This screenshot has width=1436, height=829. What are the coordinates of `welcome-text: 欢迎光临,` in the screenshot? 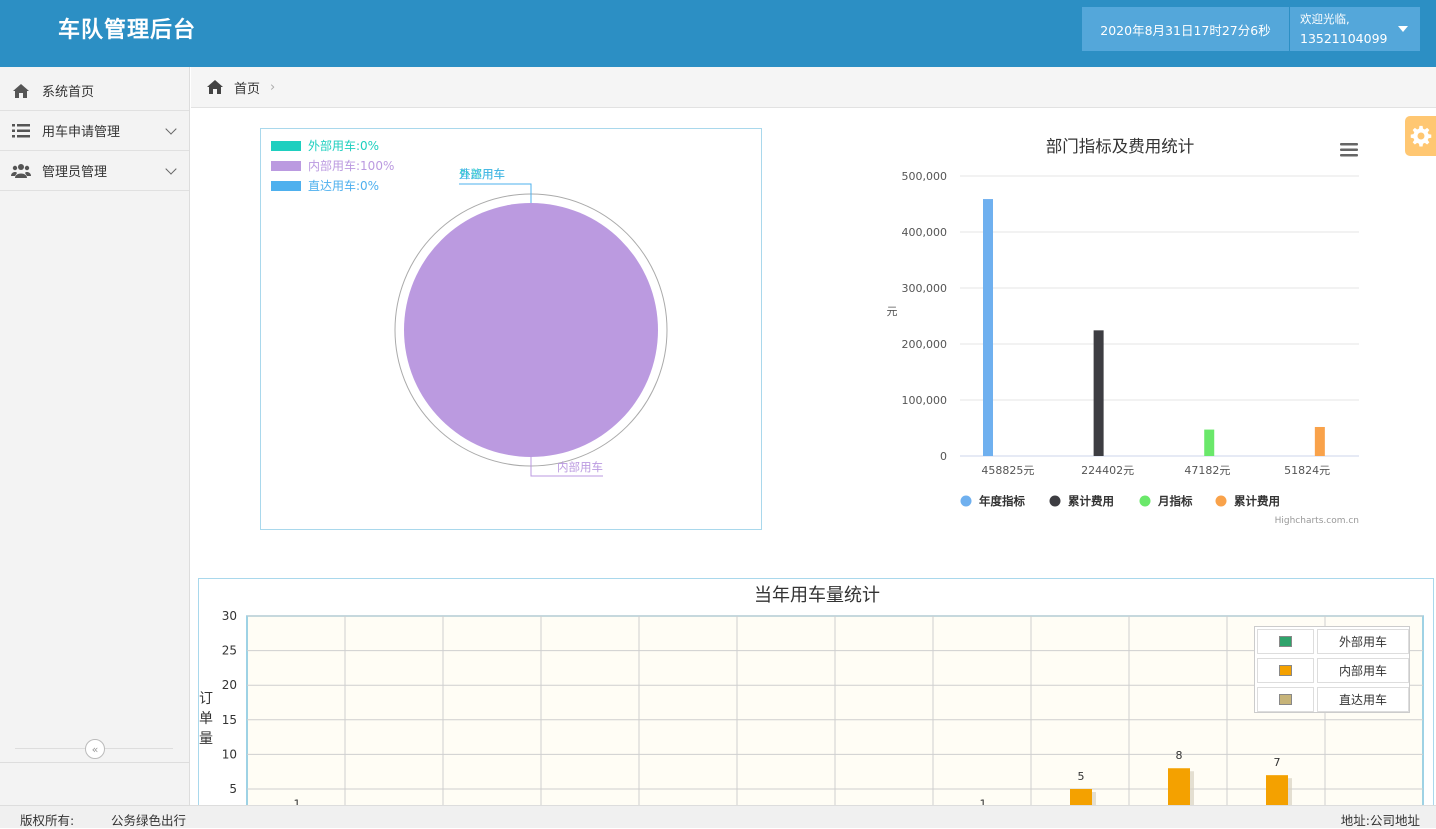 It's located at (1325, 19).